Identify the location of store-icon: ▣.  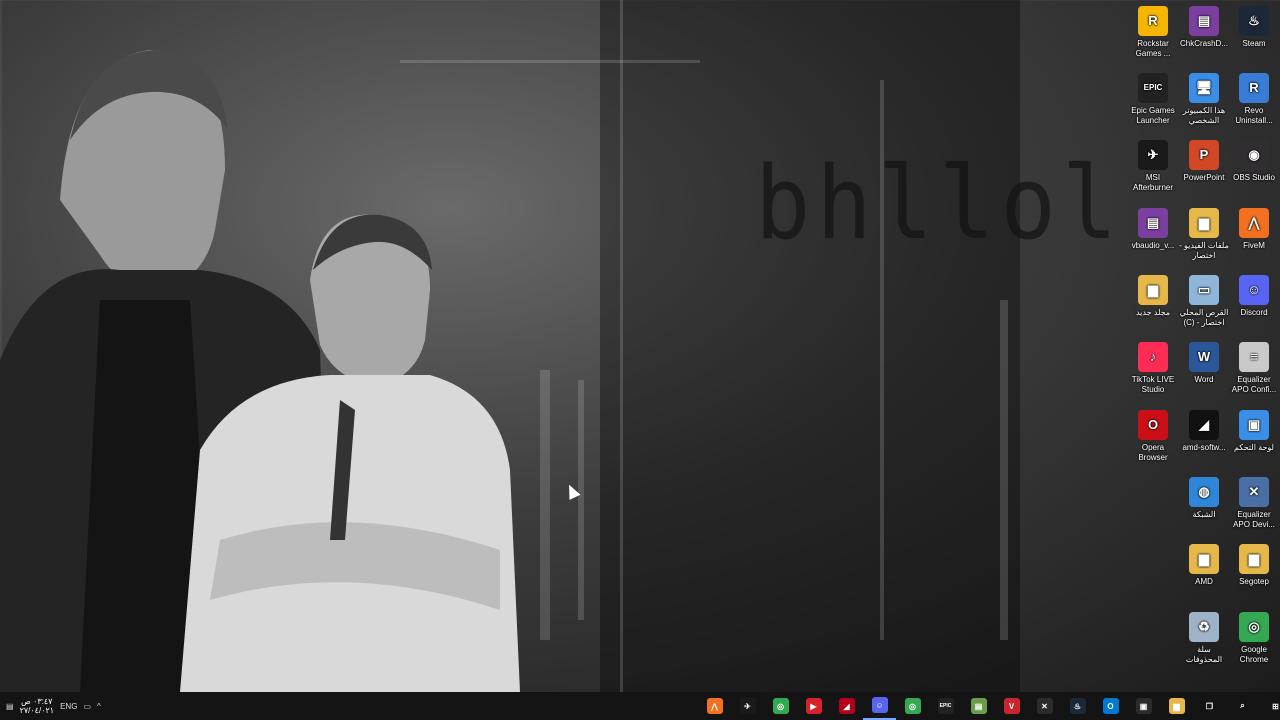
(1143, 706).